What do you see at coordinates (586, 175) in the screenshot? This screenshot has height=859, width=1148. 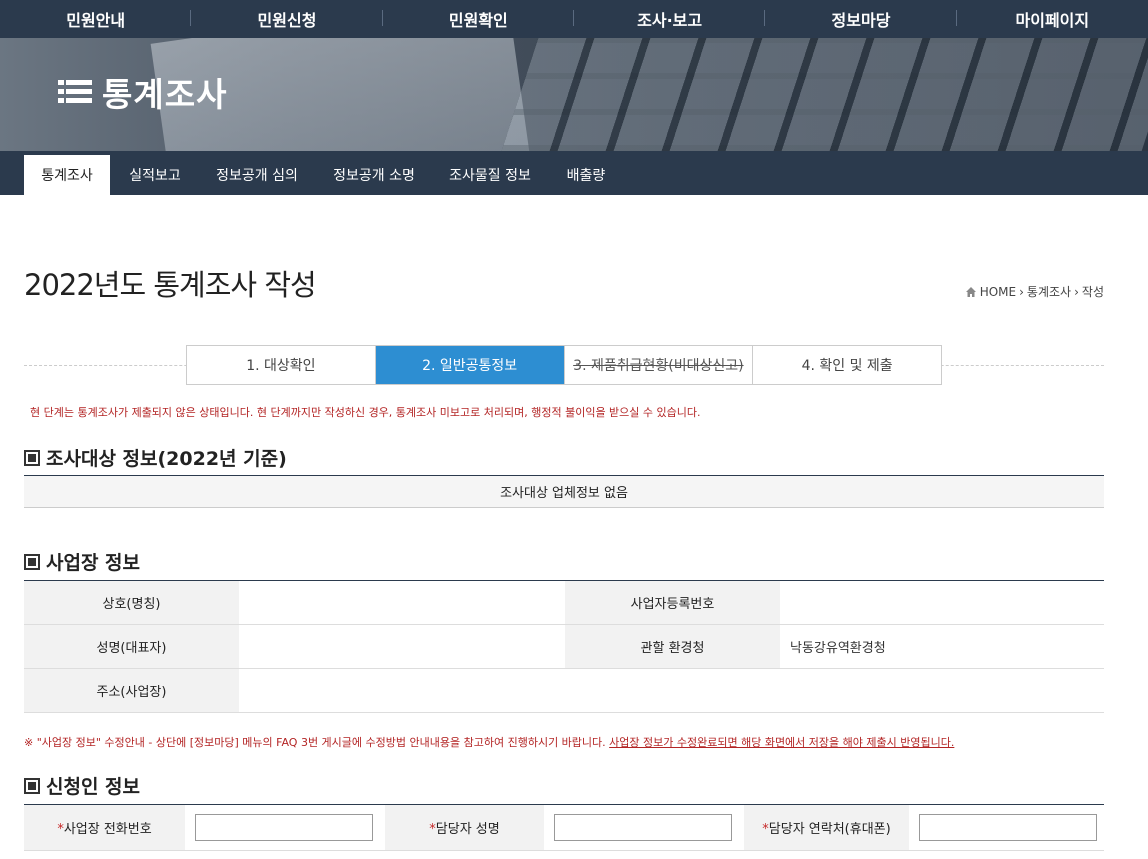 I see `sub-nav-item-emissions: 배출량` at bounding box center [586, 175].